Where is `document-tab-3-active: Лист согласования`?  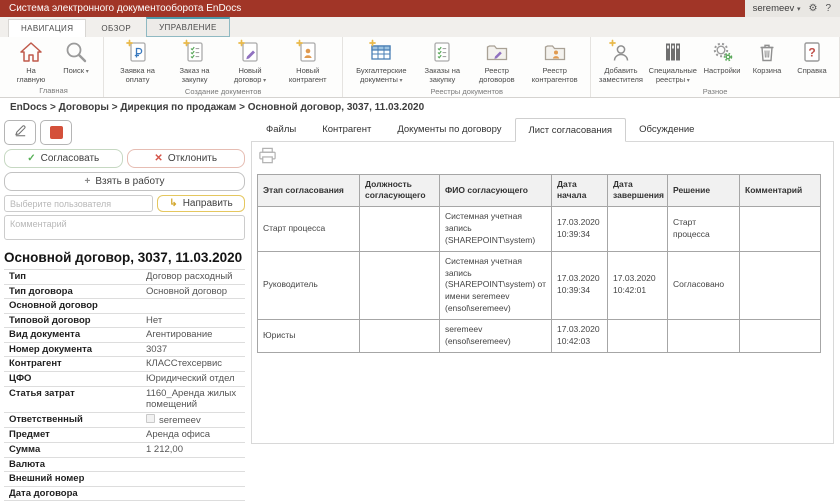 document-tab-3-active: Лист согласования is located at coordinates (571, 130).